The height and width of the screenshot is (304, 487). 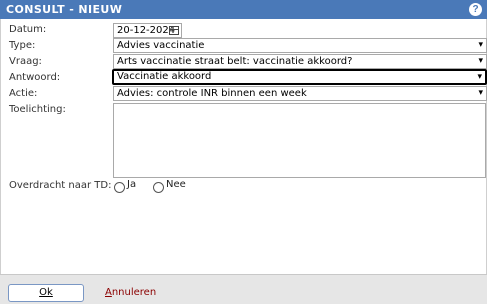 I want to click on antwoord-value: Vaccinatie akkoord, so click(x=164, y=76).